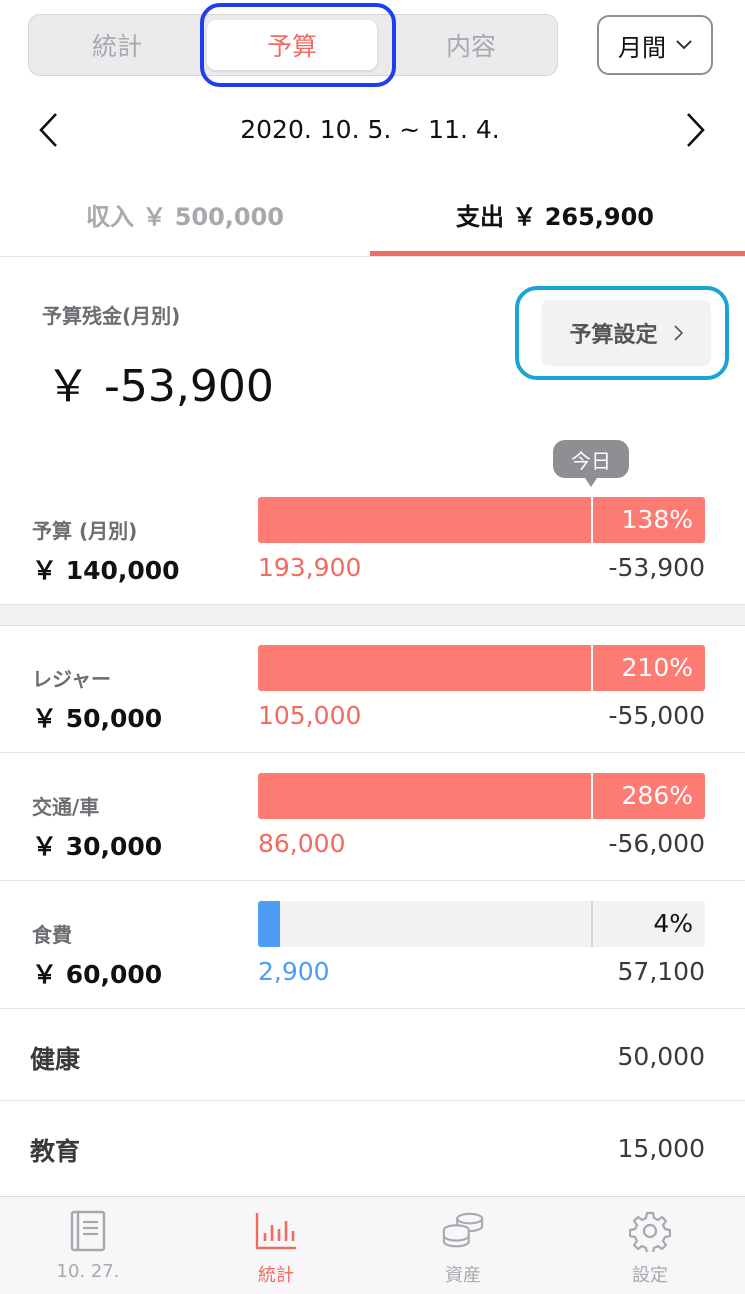 This screenshot has width=745, height=1294. What do you see at coordinates (591, 463) in the screenshot?
I see `today-marker-tooltip: 今日` at bounding box center [591, 463].